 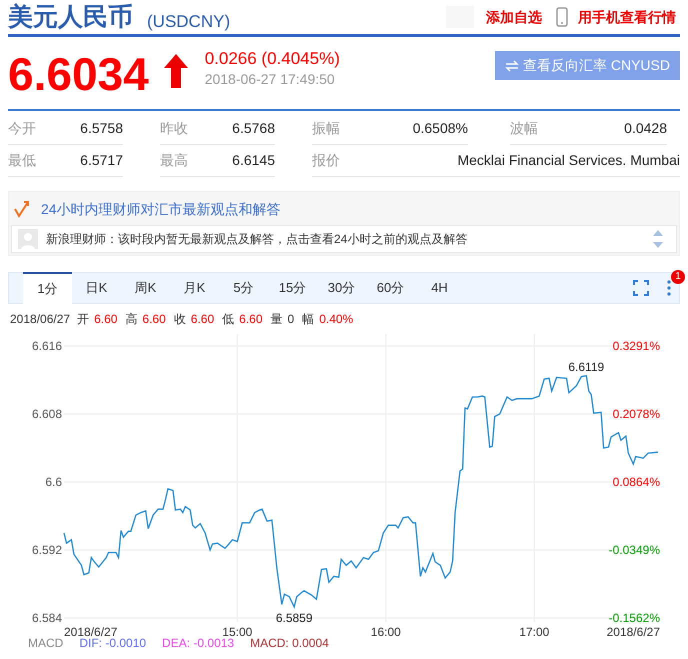 I want to click on ohlc-date: 2018/06/27, so click(x=40, y=319).